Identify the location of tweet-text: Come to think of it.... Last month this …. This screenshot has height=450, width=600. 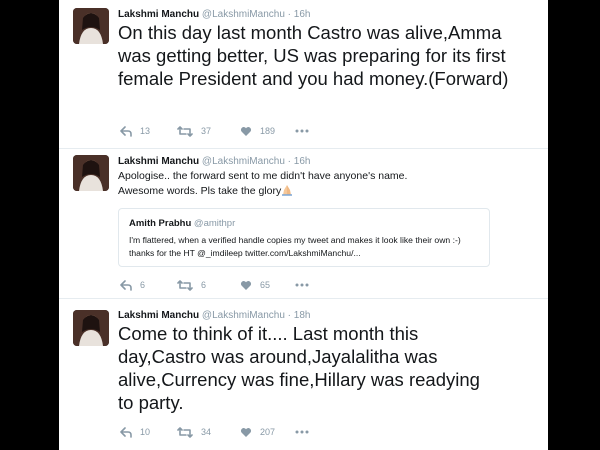
(299, 368).